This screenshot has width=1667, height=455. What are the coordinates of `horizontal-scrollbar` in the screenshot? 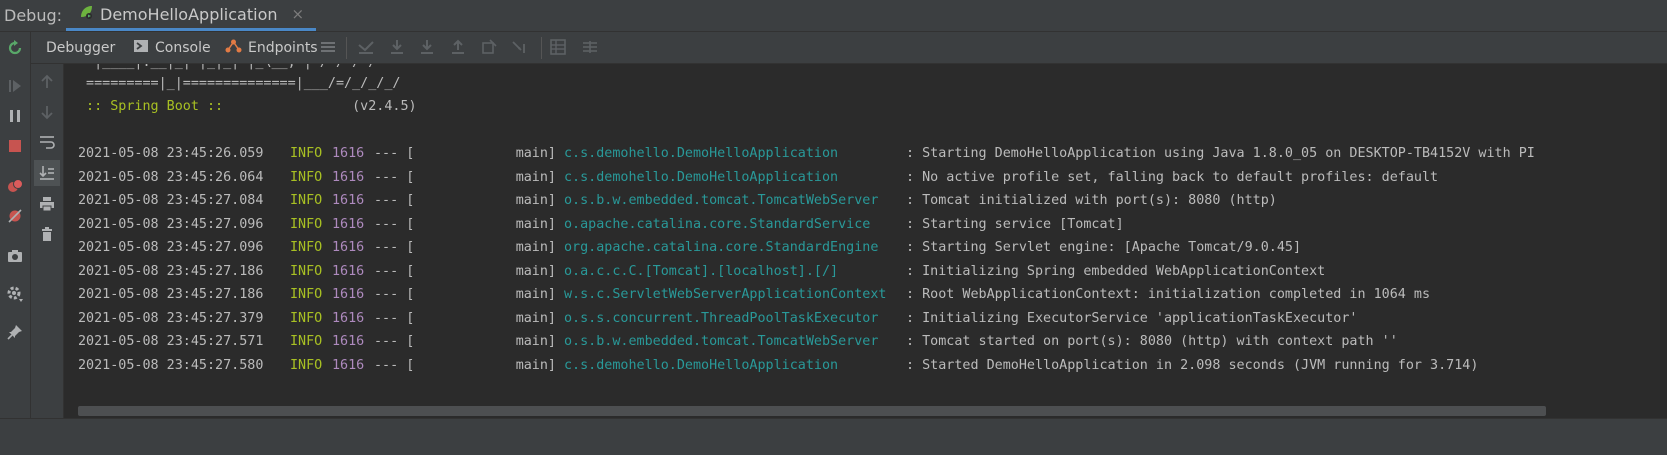 It's located at (812, 411).